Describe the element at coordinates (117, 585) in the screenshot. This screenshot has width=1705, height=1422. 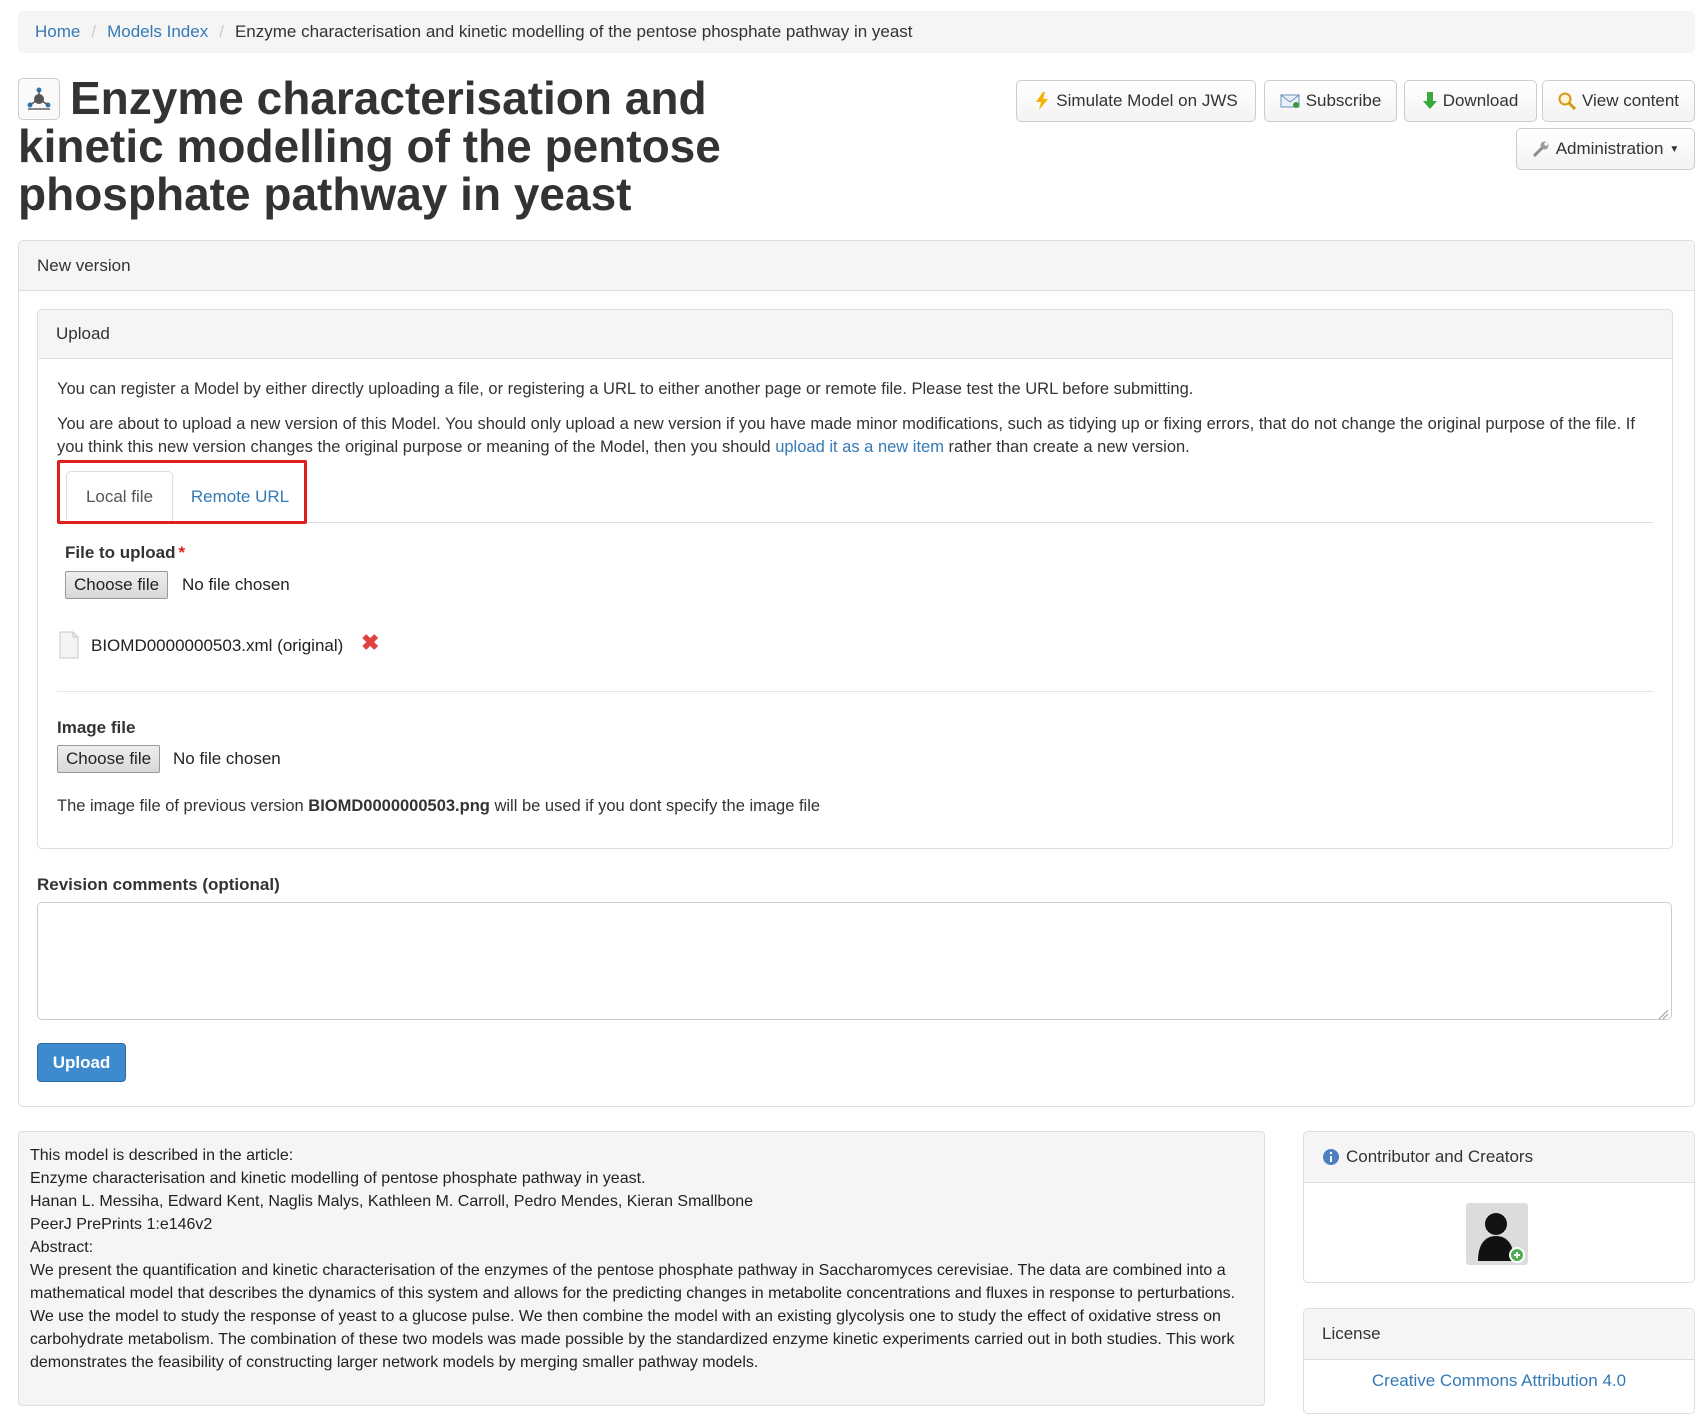
I see `choose-file-button: Choose file` at that location.